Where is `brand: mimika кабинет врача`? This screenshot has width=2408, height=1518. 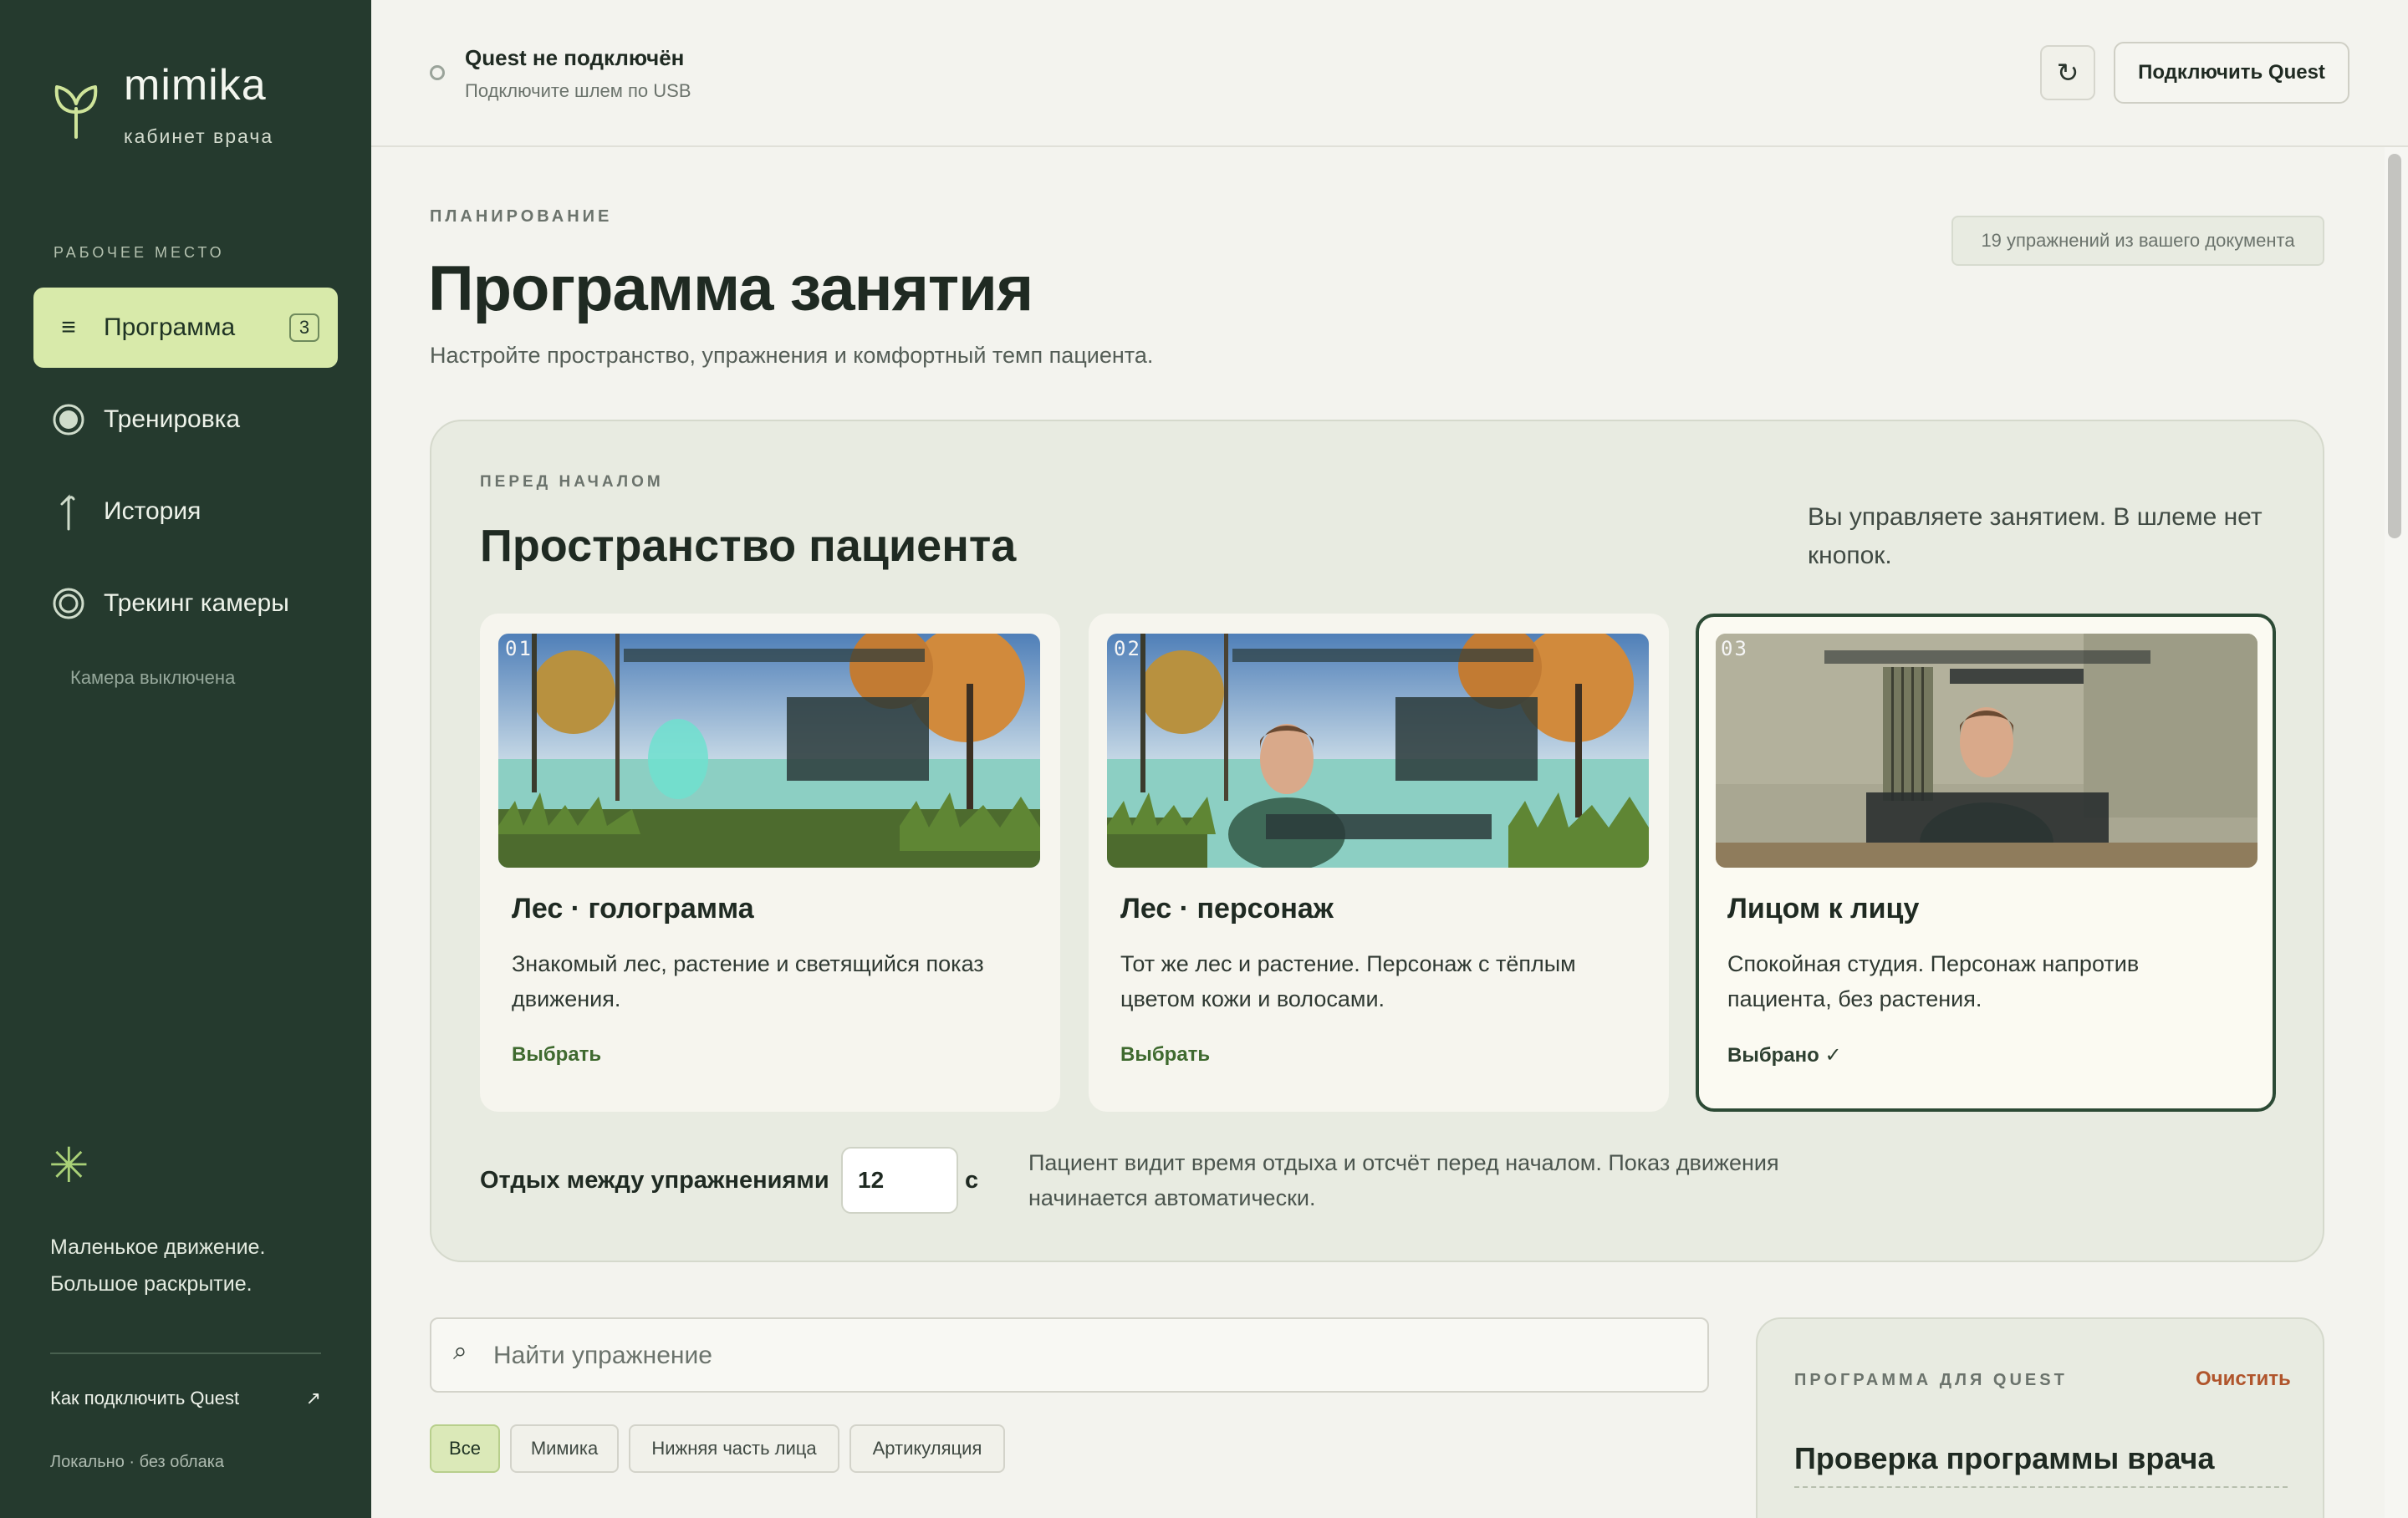 brand: mimika кабинет врача is located at coordinates (162, 104).